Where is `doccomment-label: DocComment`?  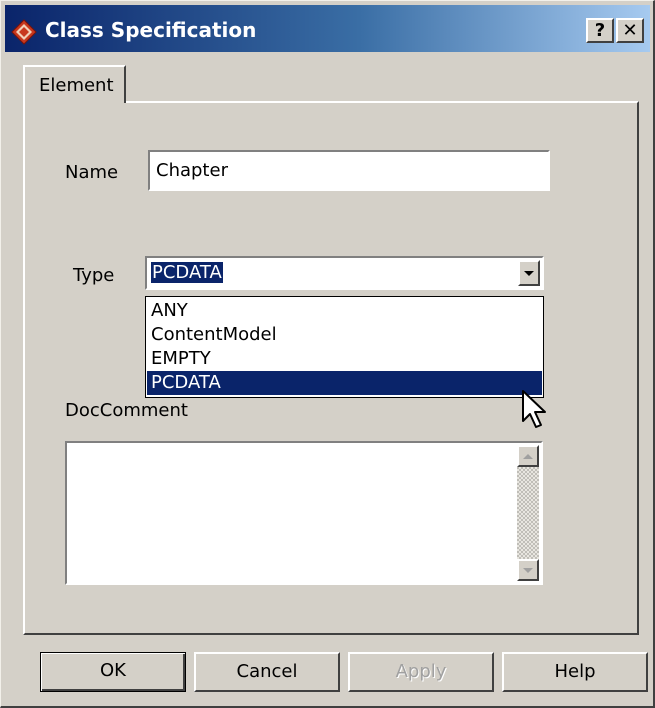
doccomment-label: DocComment is located at coordinates (126, 410).